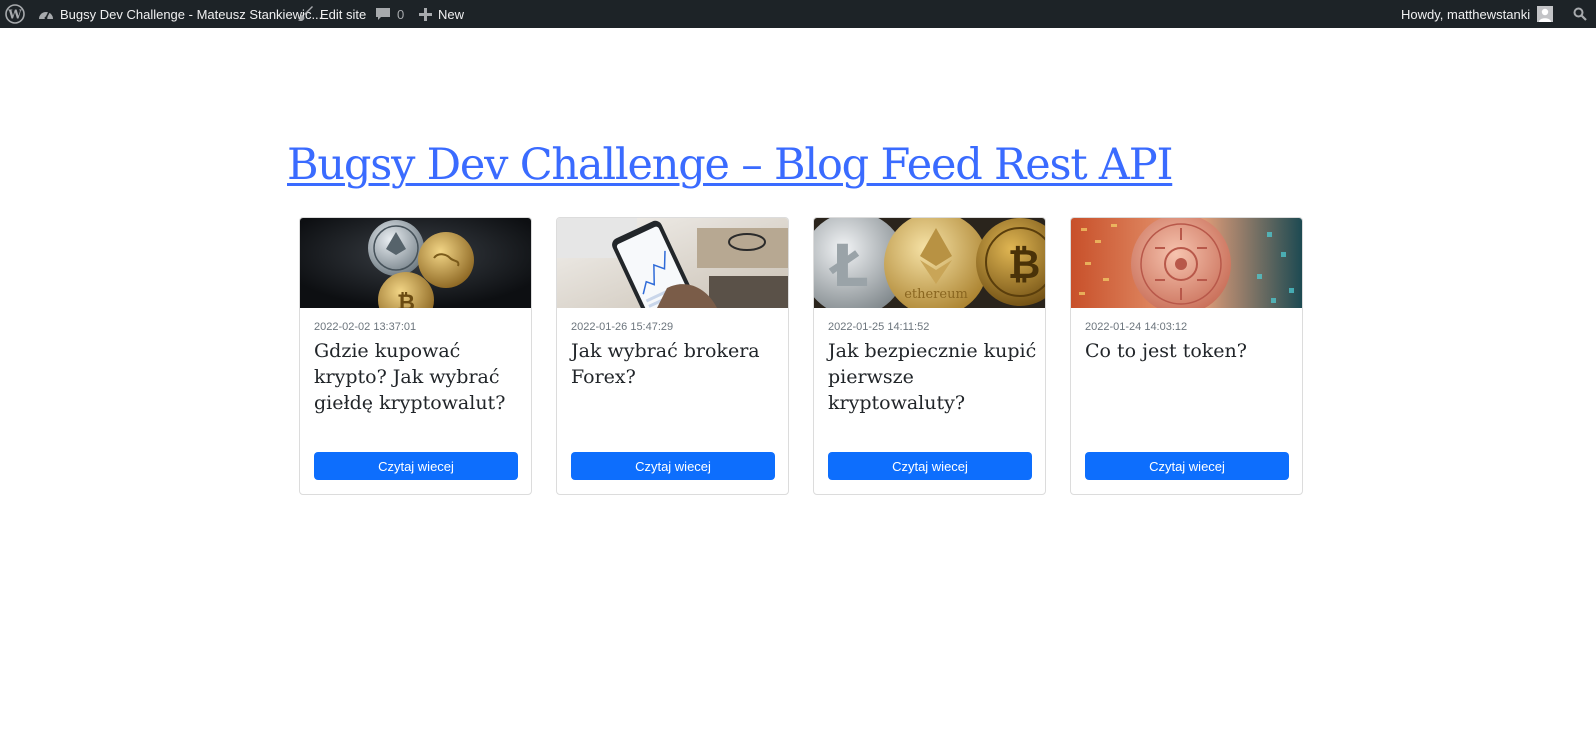 This screenshot has width=1596, height=753. What do you see at coordinates (622, 327) in the screenshot?
I see `post-date: 2022-01-26 15:47:29` at bounding box center [622, 327].